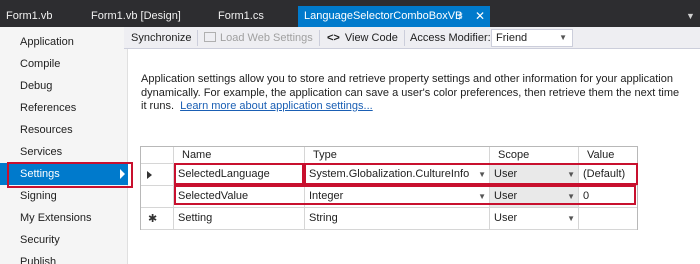 The image size is (700, 264). What do you see at coordinates (64, 174) in the screenshot?
I see `nav-item-settings: Settings` at bounding box center [64, 174].